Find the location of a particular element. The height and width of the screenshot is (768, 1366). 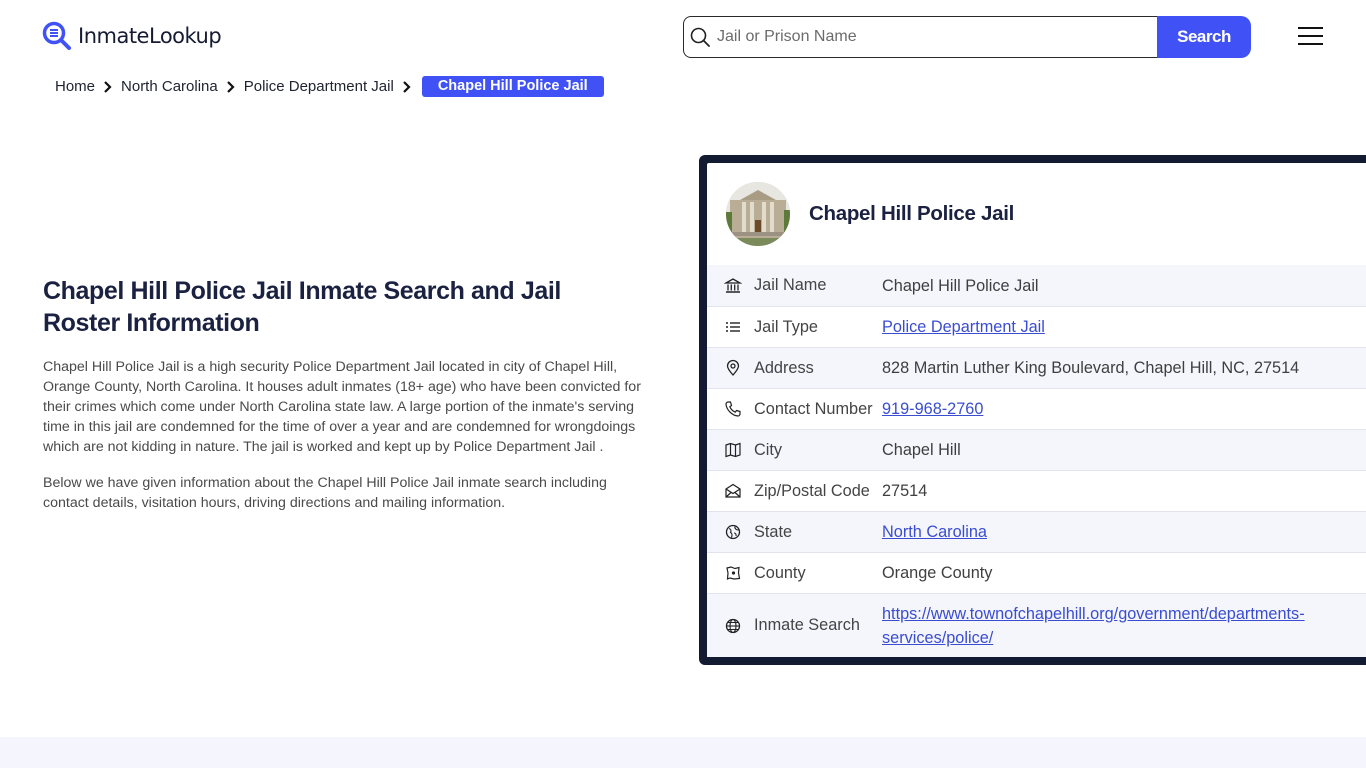

breadcrumb-current: Chapel Hill Police Jail is located at coordinates (512, 86).